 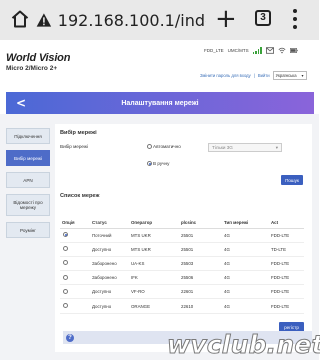 What do you see at coordinates (200, 306) in the screenshot?
I see `row-plmn: 22610` at bounding box center [200, 306].